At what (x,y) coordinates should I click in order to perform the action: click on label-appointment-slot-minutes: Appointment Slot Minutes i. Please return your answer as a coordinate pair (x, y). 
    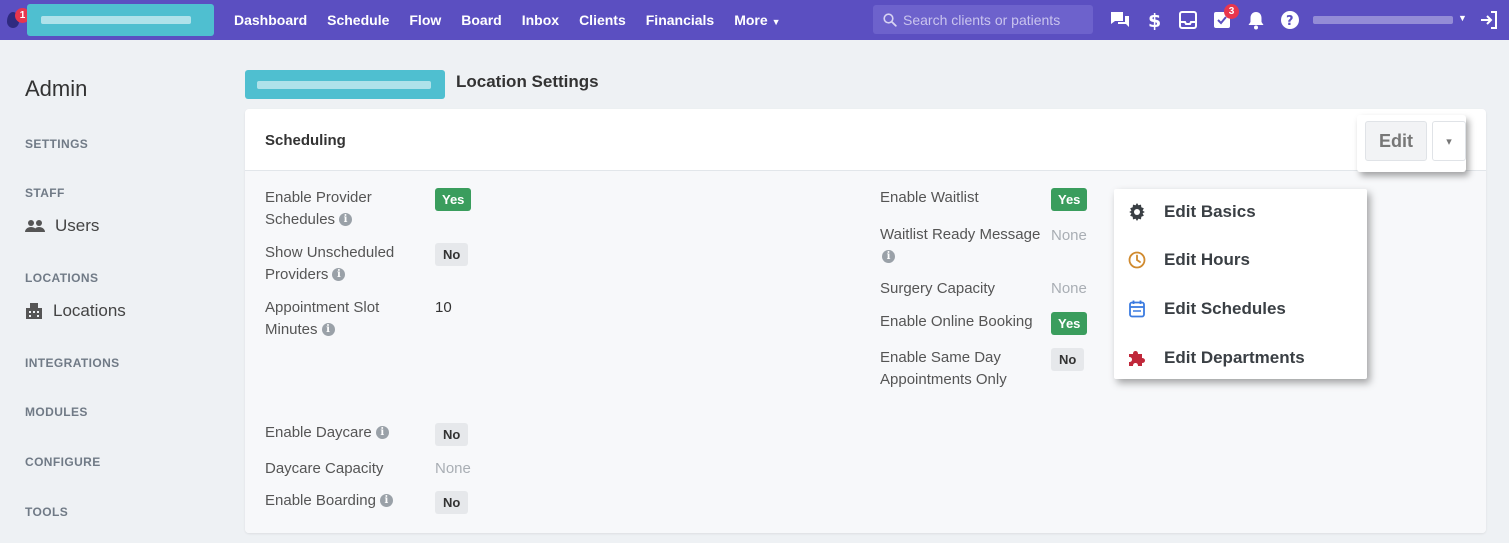
    Looking at the image, I should click on (322, 319).